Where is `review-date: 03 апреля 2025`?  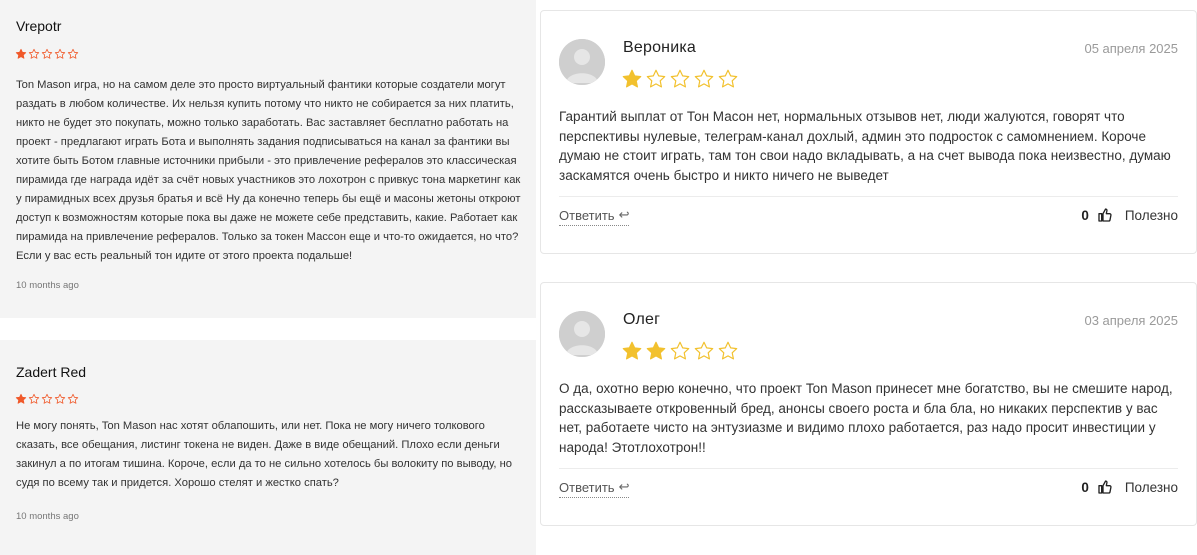 review-date: 03 апреля 2025 is located at coordinates (1131, 320).